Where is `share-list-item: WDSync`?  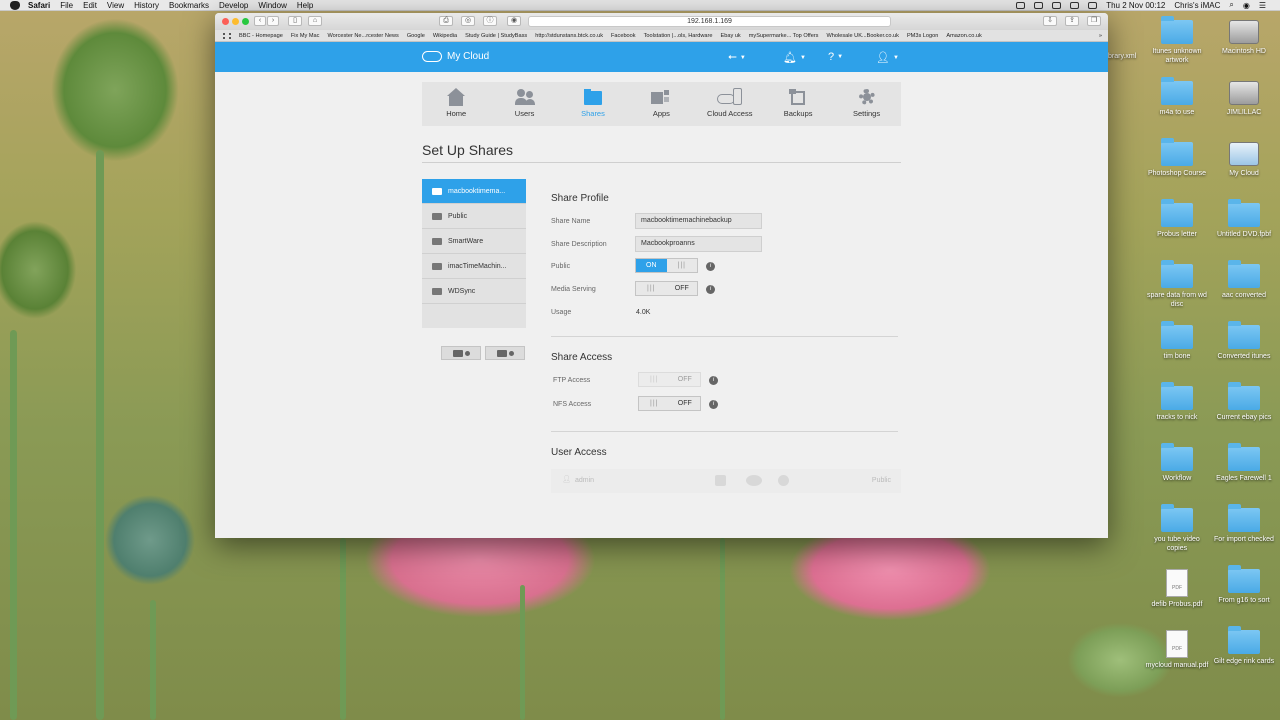
share-list-item: WDSync is located at coordinates (474, 291).